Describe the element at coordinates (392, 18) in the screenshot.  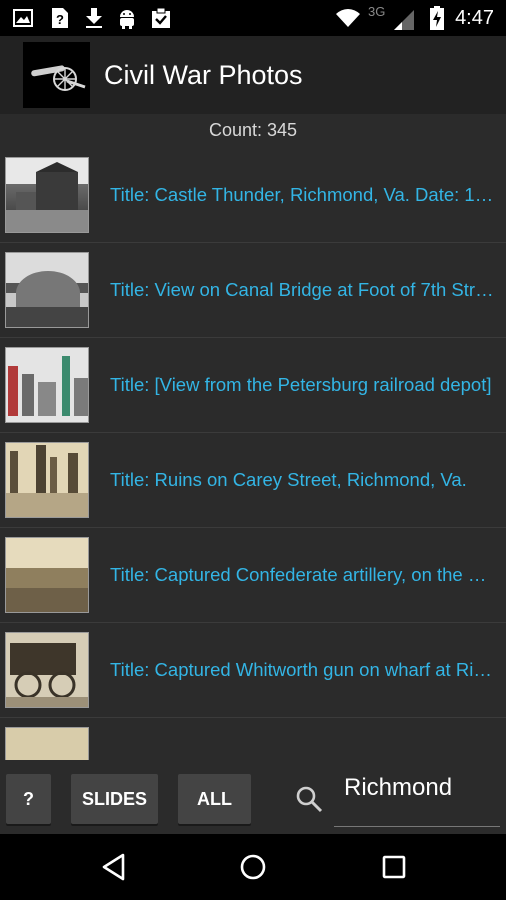
I see `signal-icon: 3G` at that location.